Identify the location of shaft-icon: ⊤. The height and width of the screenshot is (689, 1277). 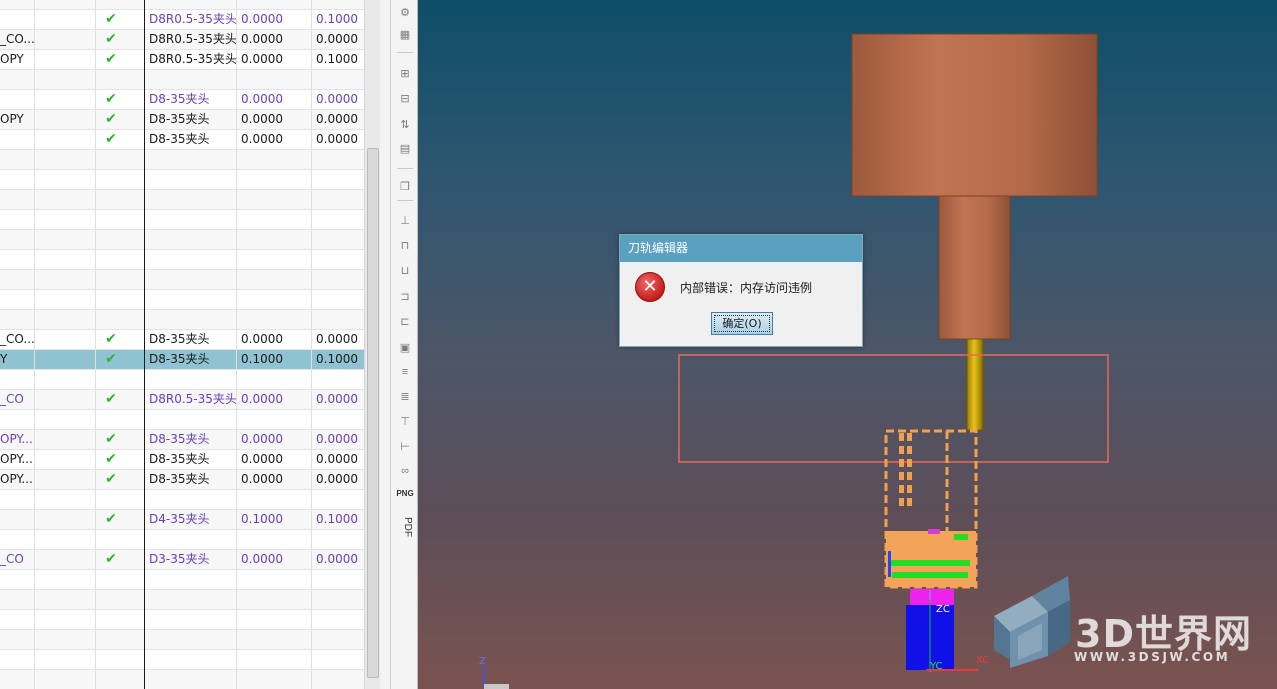
(405, 422).